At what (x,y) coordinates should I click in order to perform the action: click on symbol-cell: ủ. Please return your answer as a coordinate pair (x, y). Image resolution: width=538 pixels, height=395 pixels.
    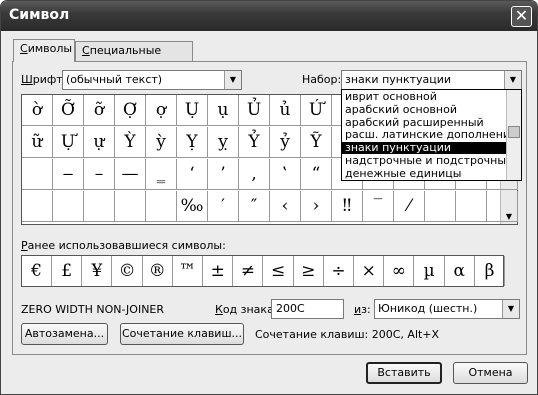
    Looking at the image, I should click on (285, 110).